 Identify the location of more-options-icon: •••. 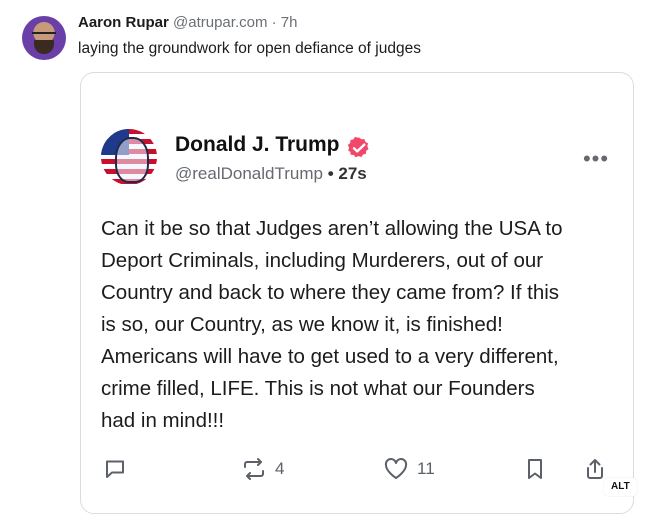
(596, 159).